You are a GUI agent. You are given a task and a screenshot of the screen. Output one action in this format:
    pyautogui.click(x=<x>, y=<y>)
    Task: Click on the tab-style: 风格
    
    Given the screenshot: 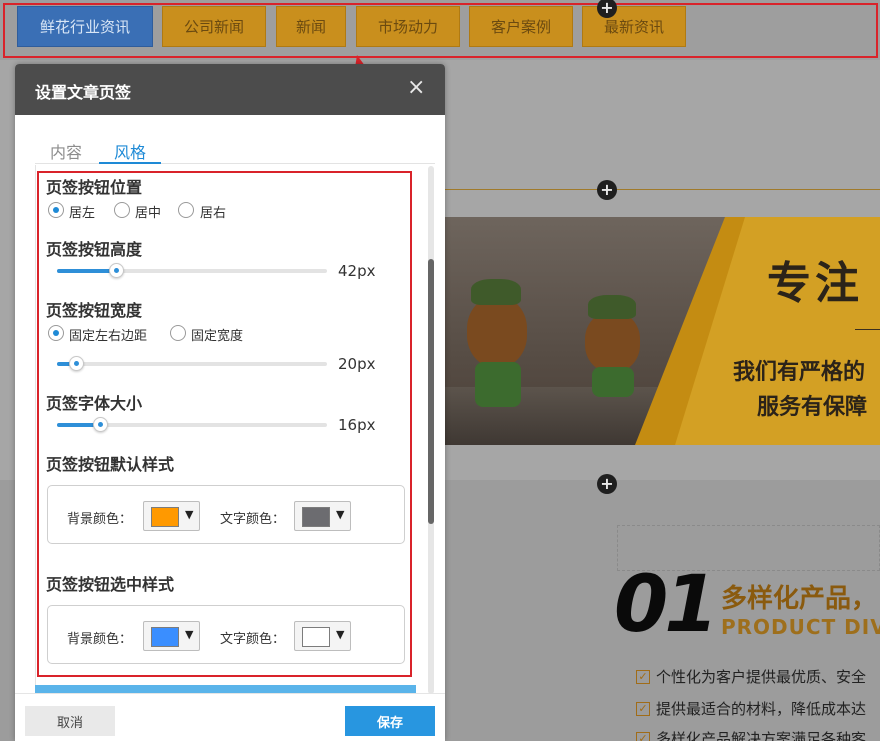 What is the action you would take?
    pyautogui.click(x=130, y=151)
    